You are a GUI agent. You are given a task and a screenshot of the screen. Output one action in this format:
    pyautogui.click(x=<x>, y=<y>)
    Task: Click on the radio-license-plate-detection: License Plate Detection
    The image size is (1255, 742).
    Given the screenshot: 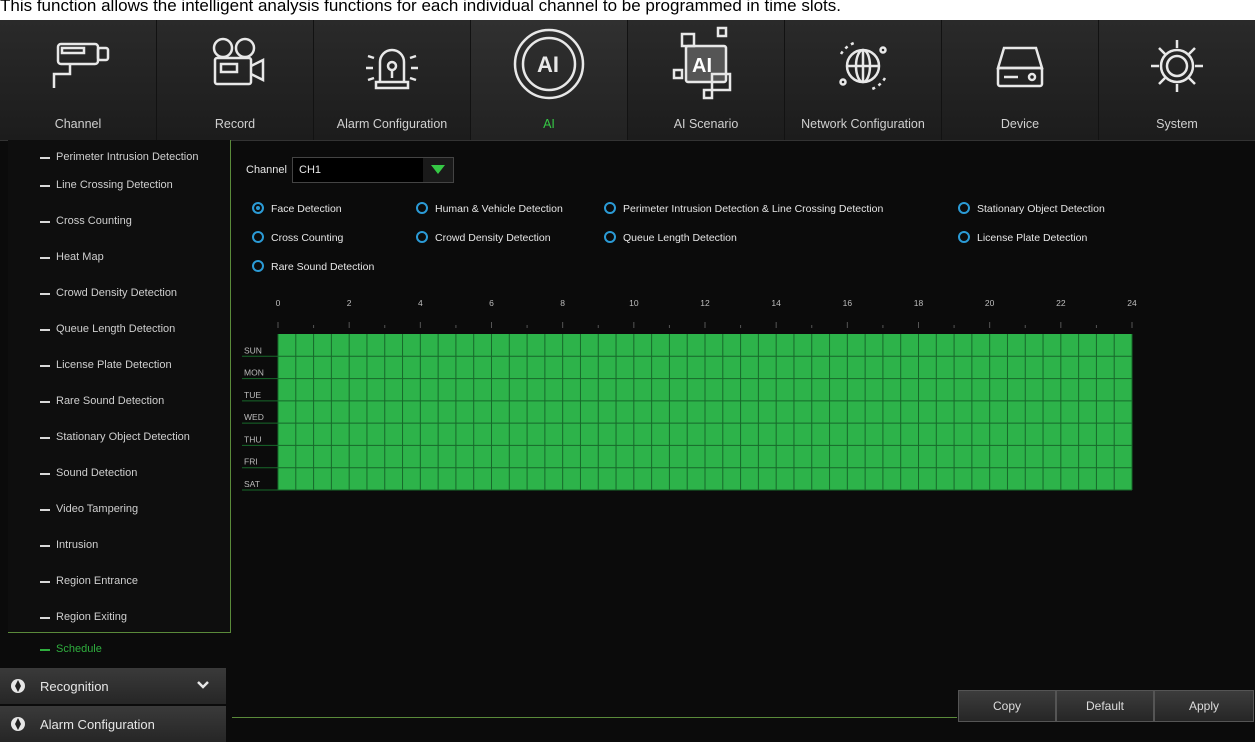 What is the action you would take?
    pyautogui.click(x=1022, y=237)
    